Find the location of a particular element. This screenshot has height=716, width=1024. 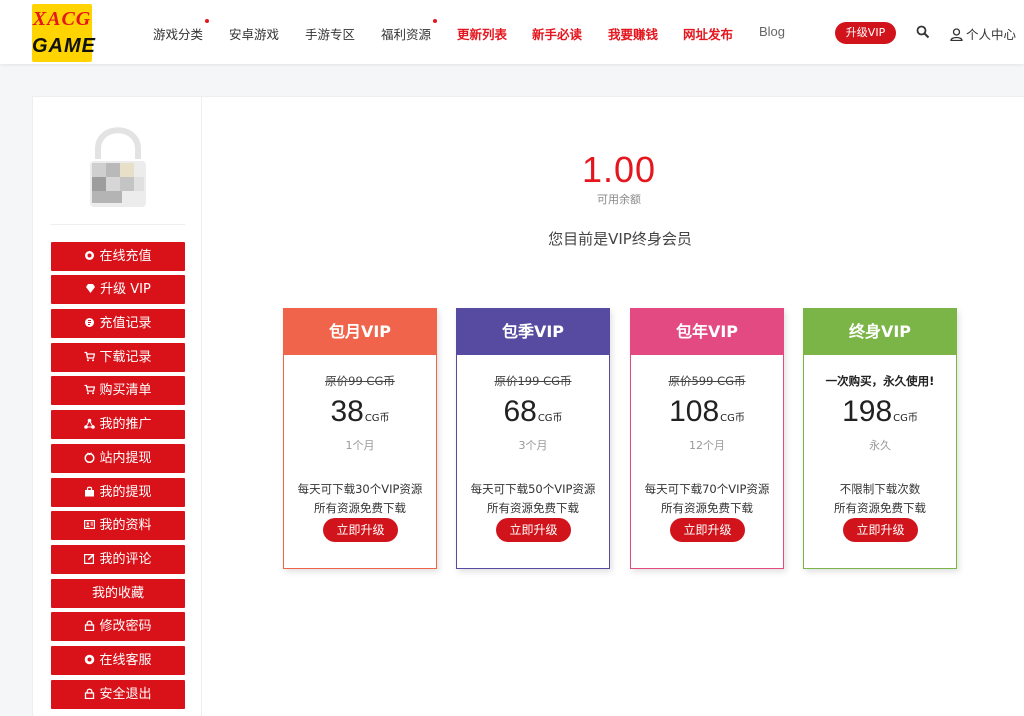

menu-label: 在线充值 is located at coordinates (125, 256).